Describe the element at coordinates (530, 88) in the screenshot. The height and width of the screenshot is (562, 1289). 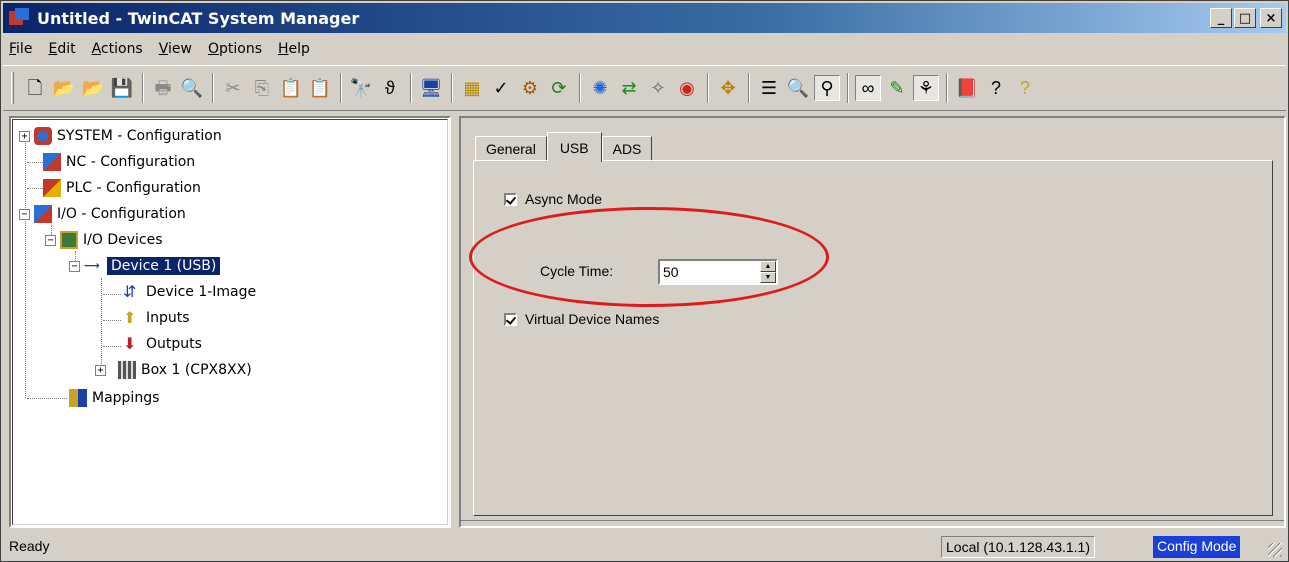
I see `activate-configuration-icon: ⚙` at that location.